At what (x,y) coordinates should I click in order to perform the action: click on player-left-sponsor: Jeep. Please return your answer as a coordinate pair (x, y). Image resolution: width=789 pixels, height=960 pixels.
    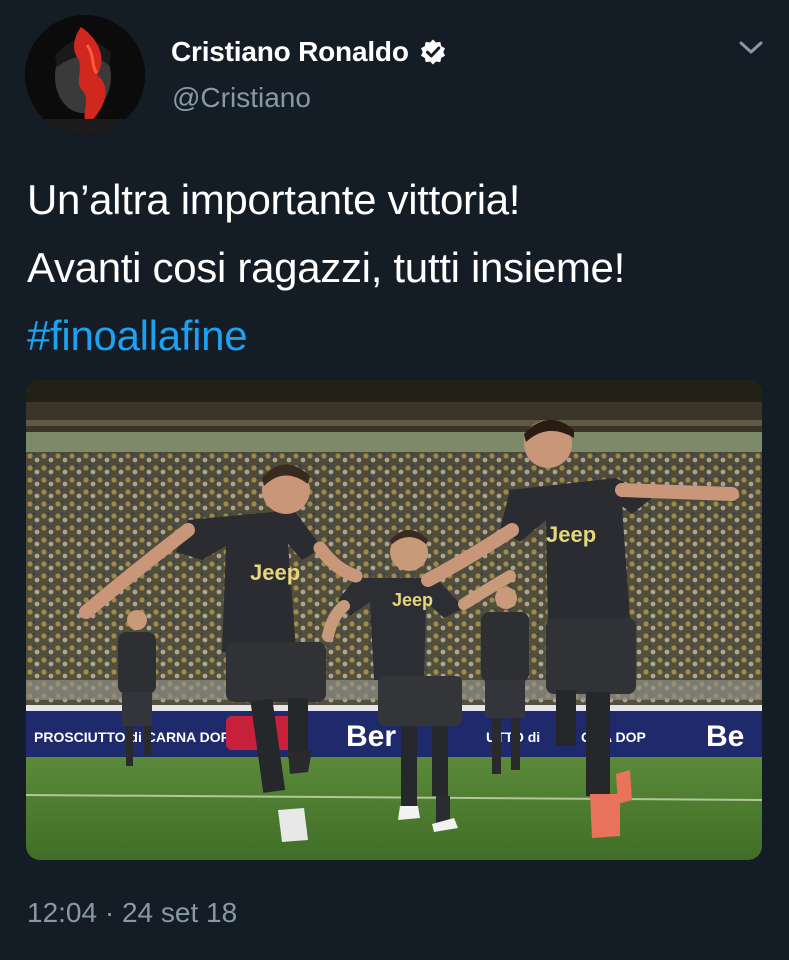
    Looking at the image, I should click on (275, 572).